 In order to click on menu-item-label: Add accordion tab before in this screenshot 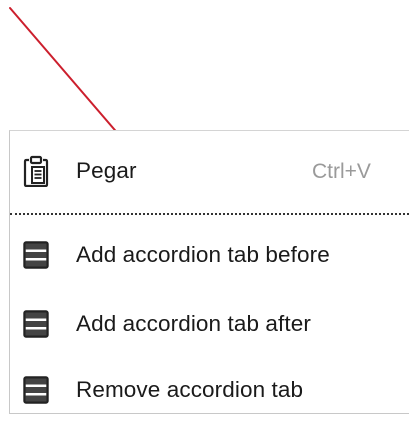, I will do `click(203, 254)`.